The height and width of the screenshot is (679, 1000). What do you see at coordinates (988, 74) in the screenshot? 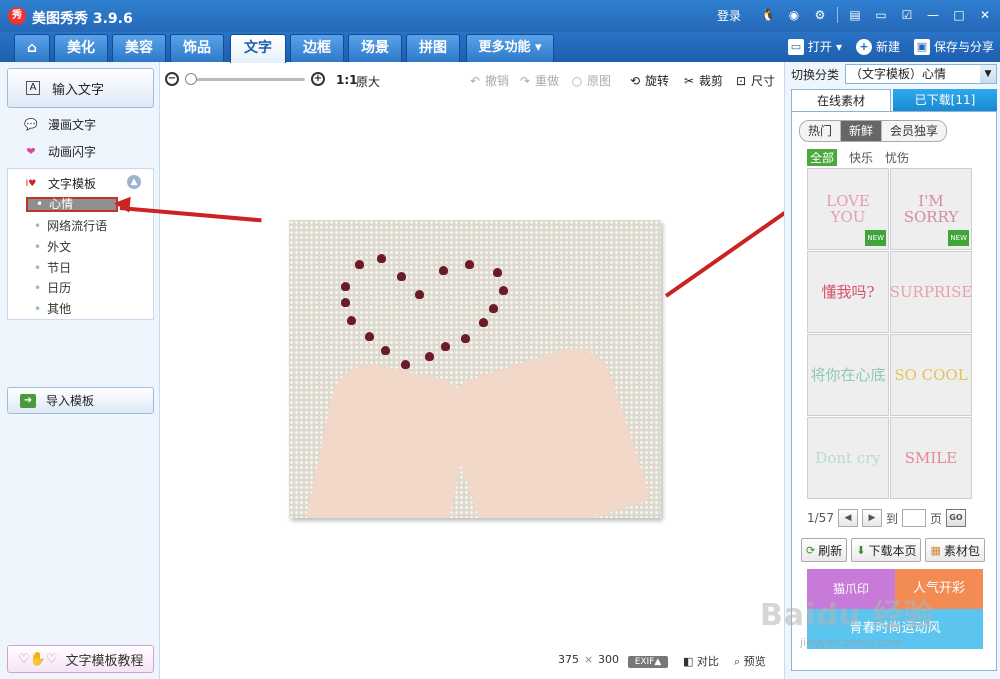
I see `chevron-down-icon: ▼` at bounding box center [988, 74].